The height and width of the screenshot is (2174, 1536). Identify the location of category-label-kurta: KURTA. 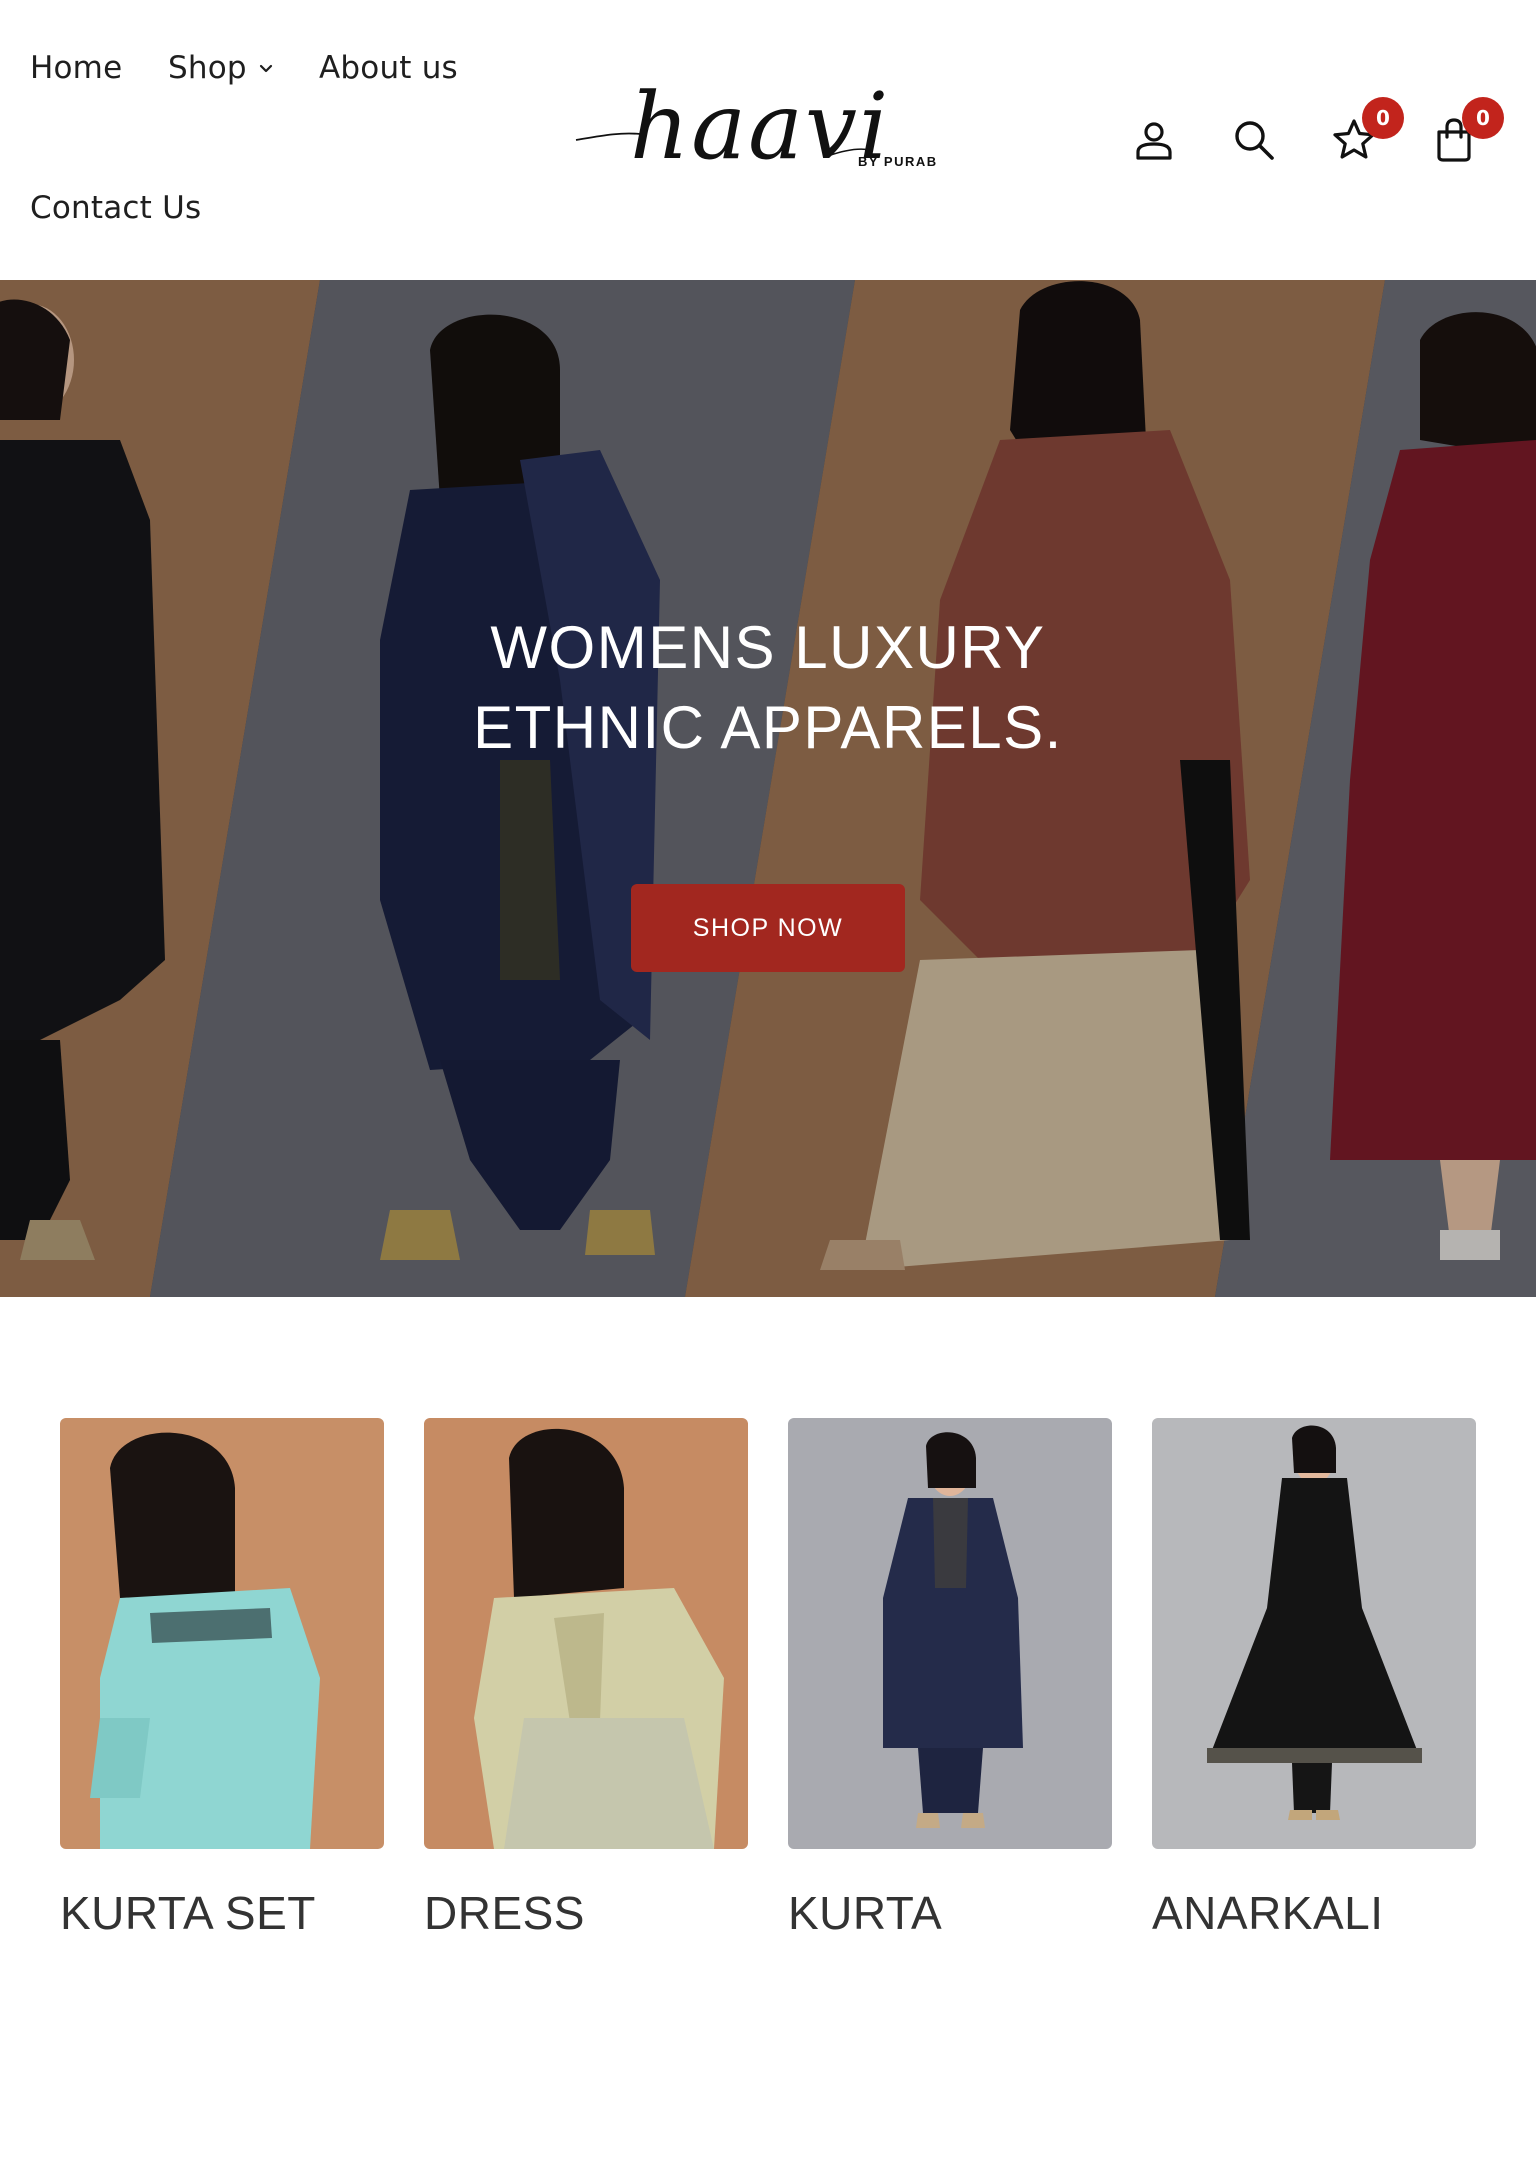
(865, 1913).